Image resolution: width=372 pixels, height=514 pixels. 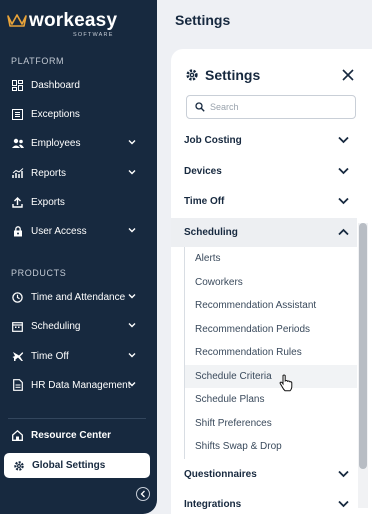 I want to click on sidebar-item-label: Employees, so click(x=56, y=143).